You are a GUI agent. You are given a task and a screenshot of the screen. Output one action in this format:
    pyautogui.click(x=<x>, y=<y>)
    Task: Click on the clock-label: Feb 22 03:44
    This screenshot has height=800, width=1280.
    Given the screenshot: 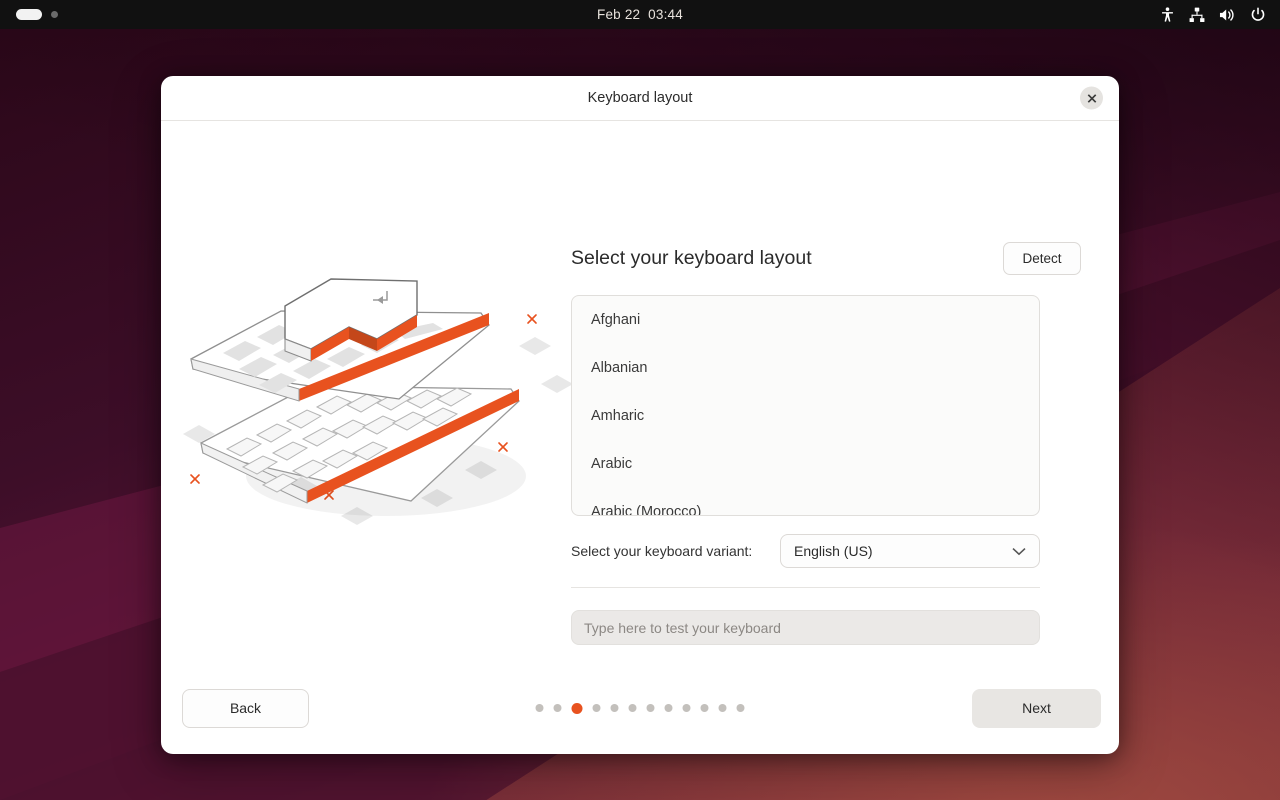 What is the action you would take?
    pyautogui.click(x=640, y=14)
    